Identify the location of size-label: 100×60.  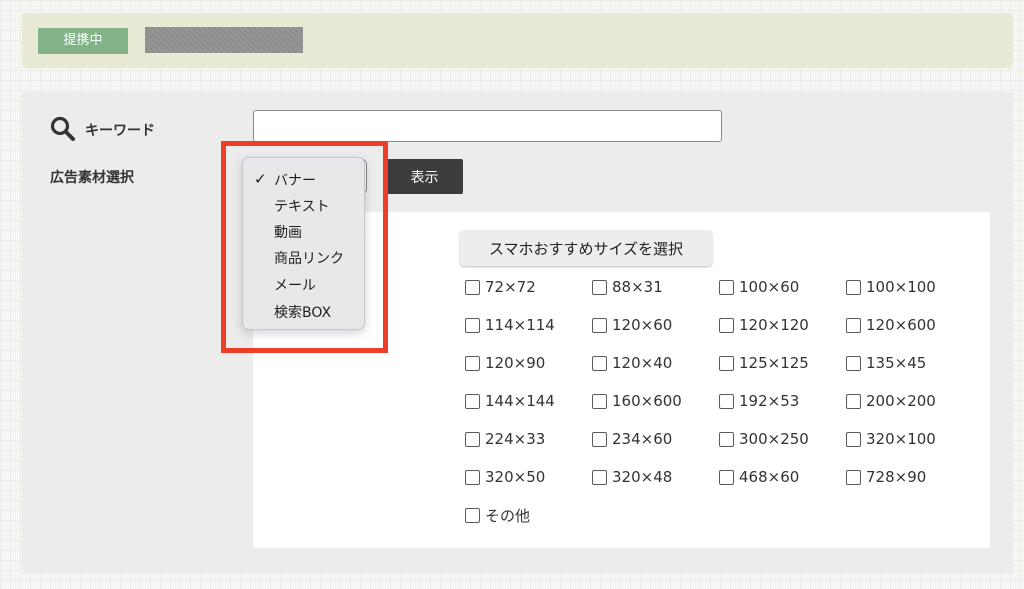
(769, 287).